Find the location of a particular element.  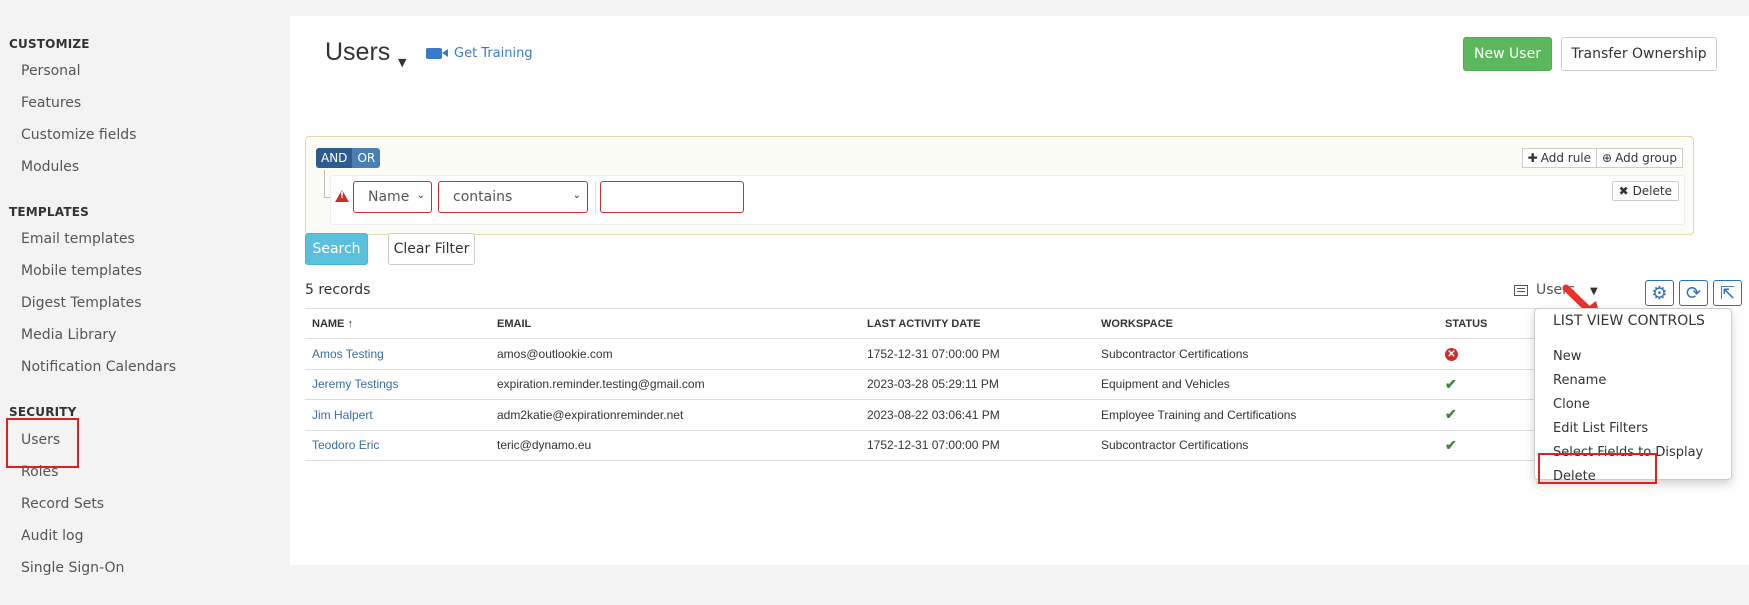

user-workspace: Equipment and Vehicles is located at coordinates (1266, 384).